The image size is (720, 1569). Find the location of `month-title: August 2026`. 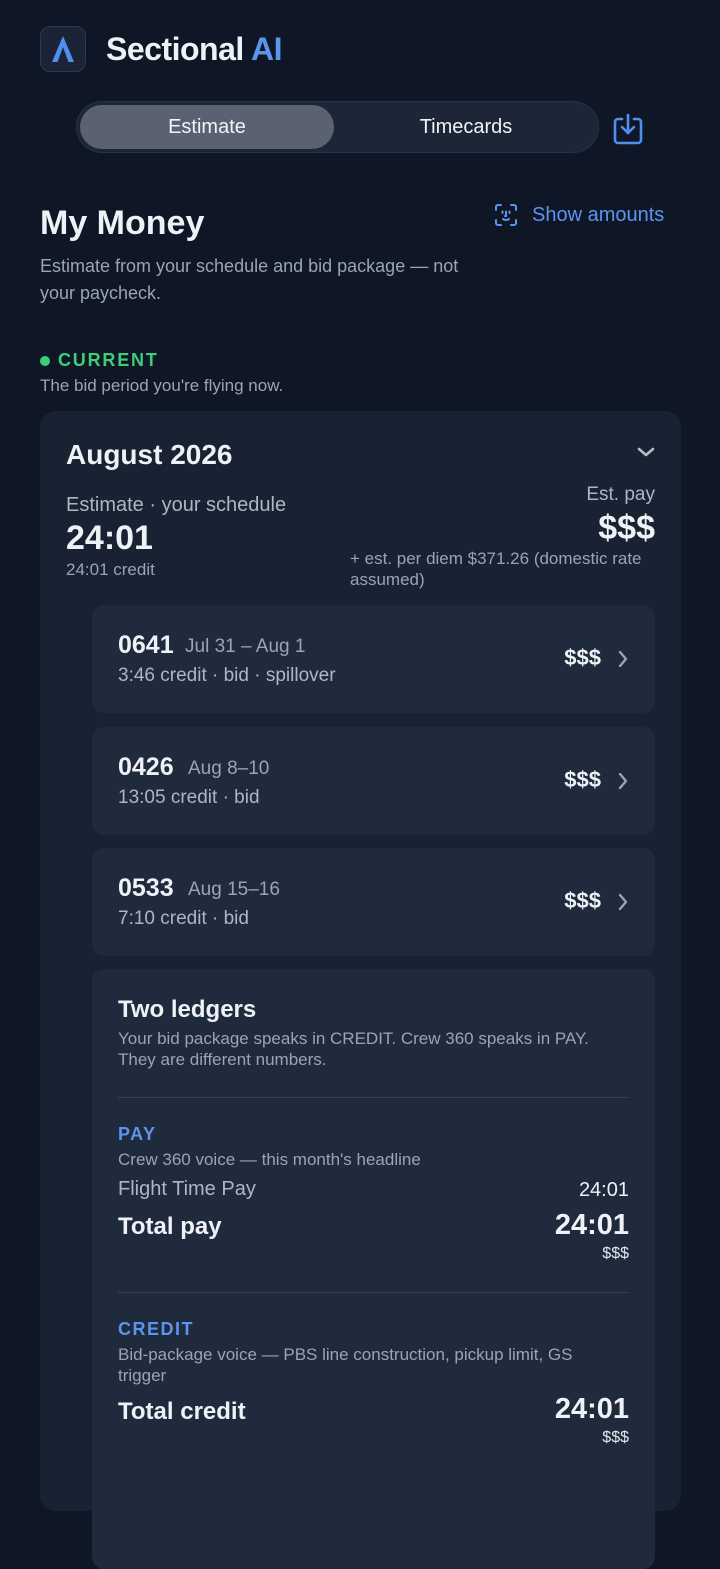

month-title: August 2026 is located at coordinates (149, 454).